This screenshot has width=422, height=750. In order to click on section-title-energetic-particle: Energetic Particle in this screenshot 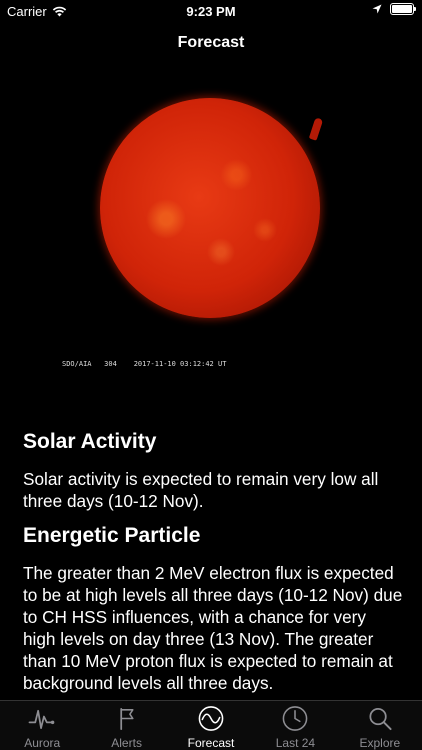, I will do `click(112, 535)`.